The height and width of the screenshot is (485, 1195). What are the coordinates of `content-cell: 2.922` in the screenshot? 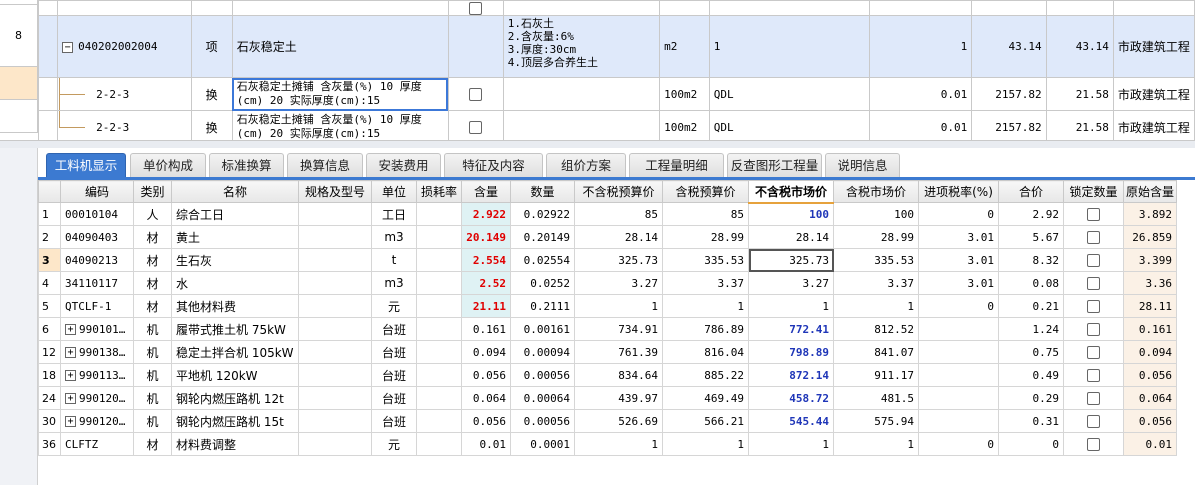 It's located at (486, 214).